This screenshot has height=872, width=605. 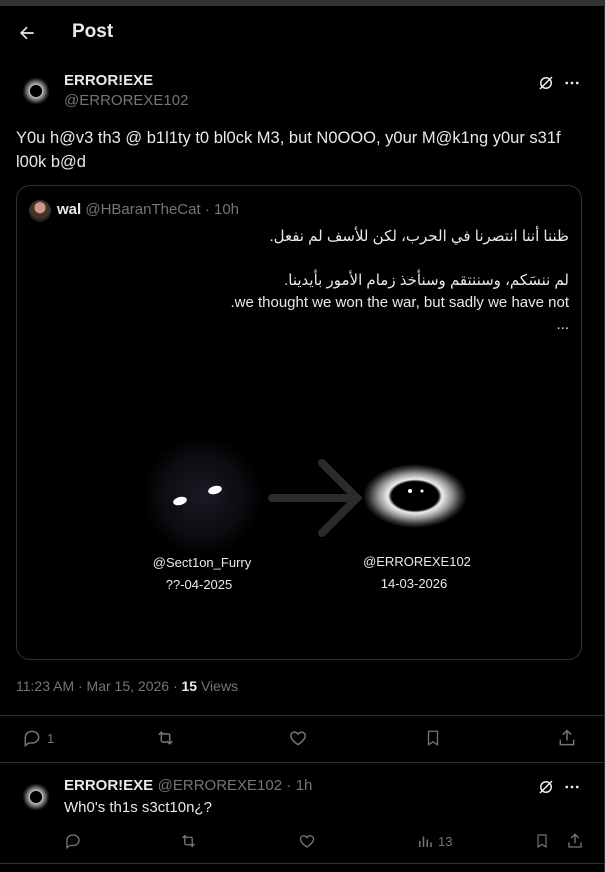 I want to click on more-options-button, so click(x=572, y=83).